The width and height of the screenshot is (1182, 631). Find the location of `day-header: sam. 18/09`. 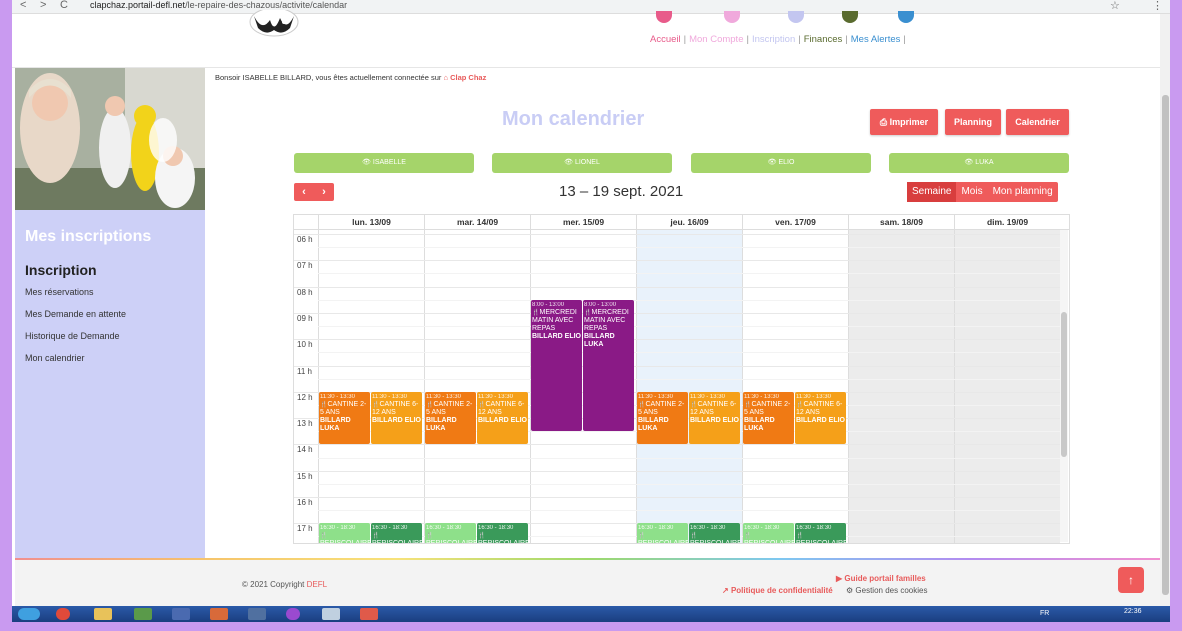

day-header: sam. 18/09 is located at coordinates (901, 222).